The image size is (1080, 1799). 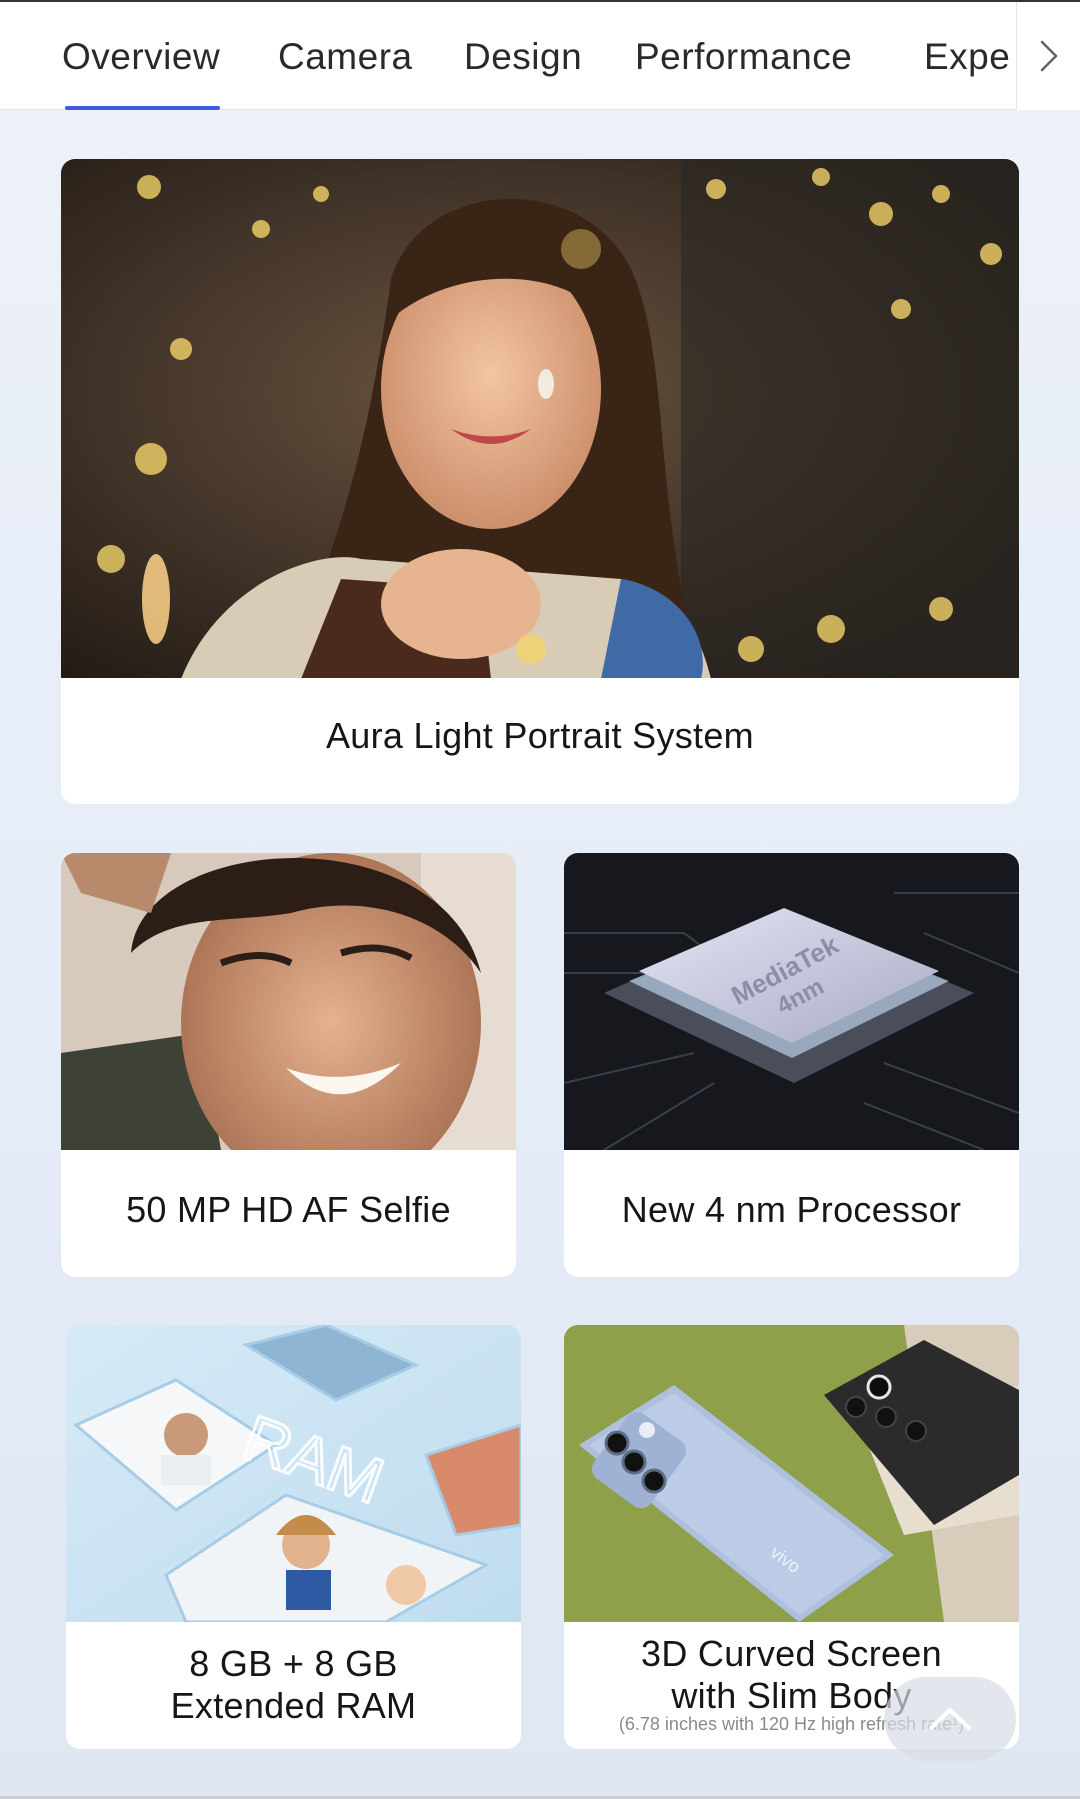 I want to click on tab-camera: Camera, so click(x=345, y=56).